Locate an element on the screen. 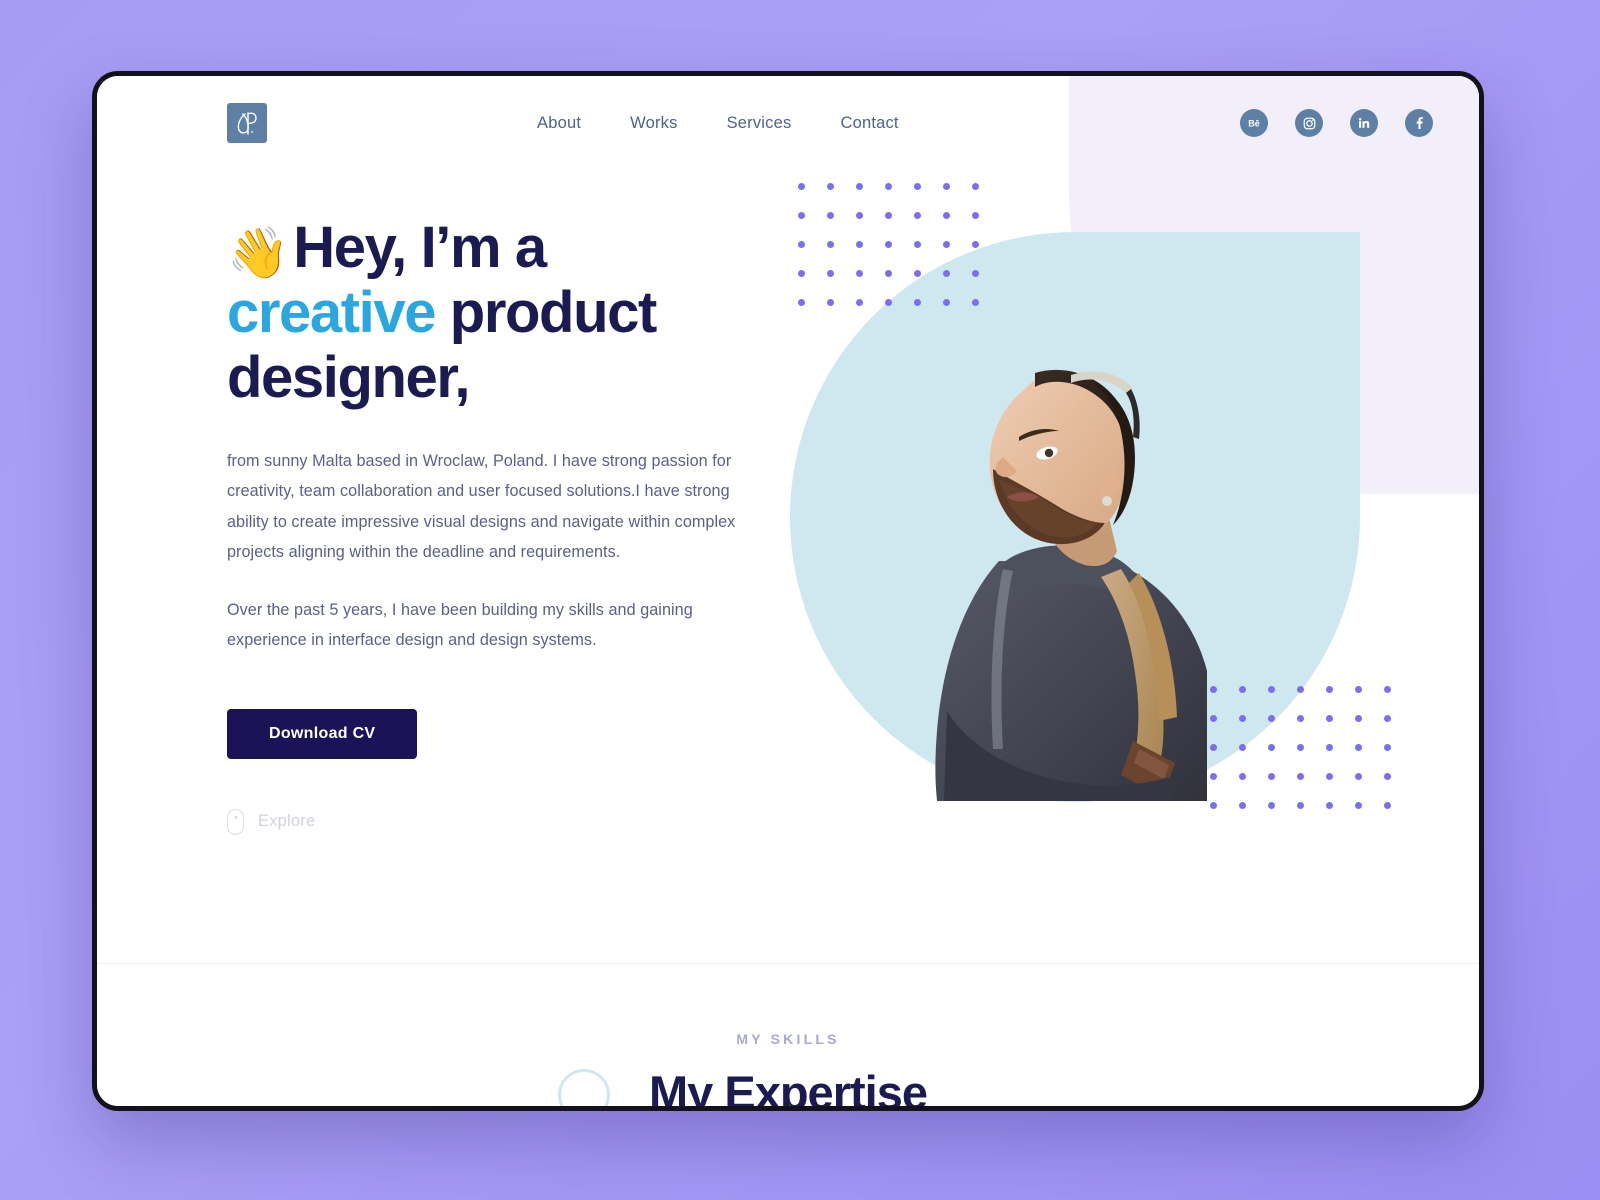 The width and height of the screenshot is (1600, 1200). dot-grid-top-decoration is located at coordinates (888, 244).